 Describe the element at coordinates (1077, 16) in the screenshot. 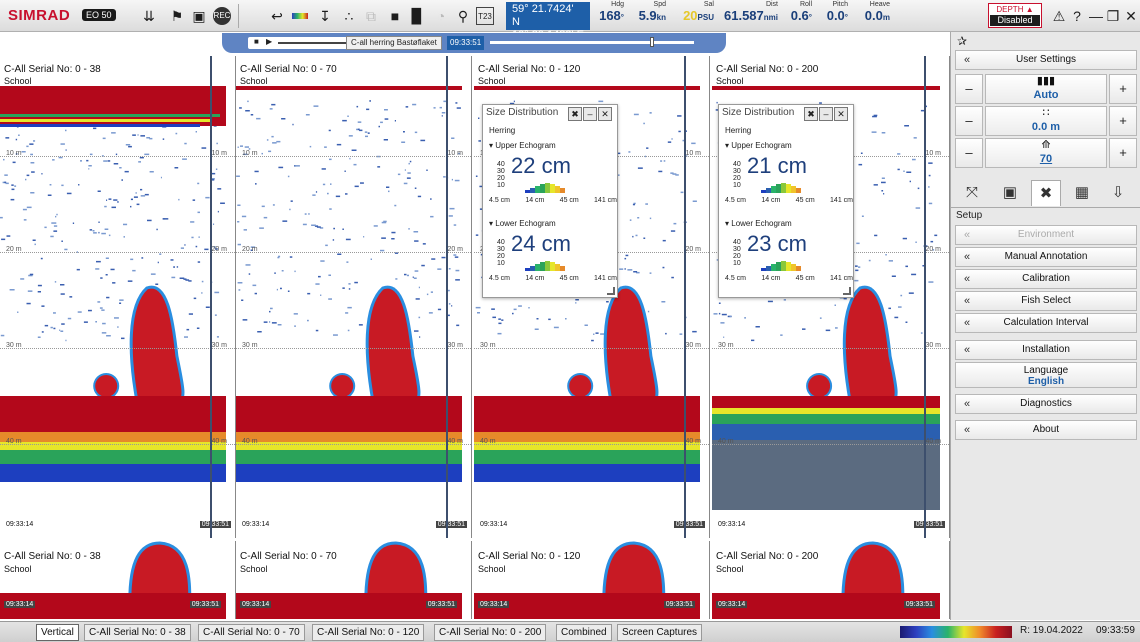

I see `help-icon: ?` at that location.